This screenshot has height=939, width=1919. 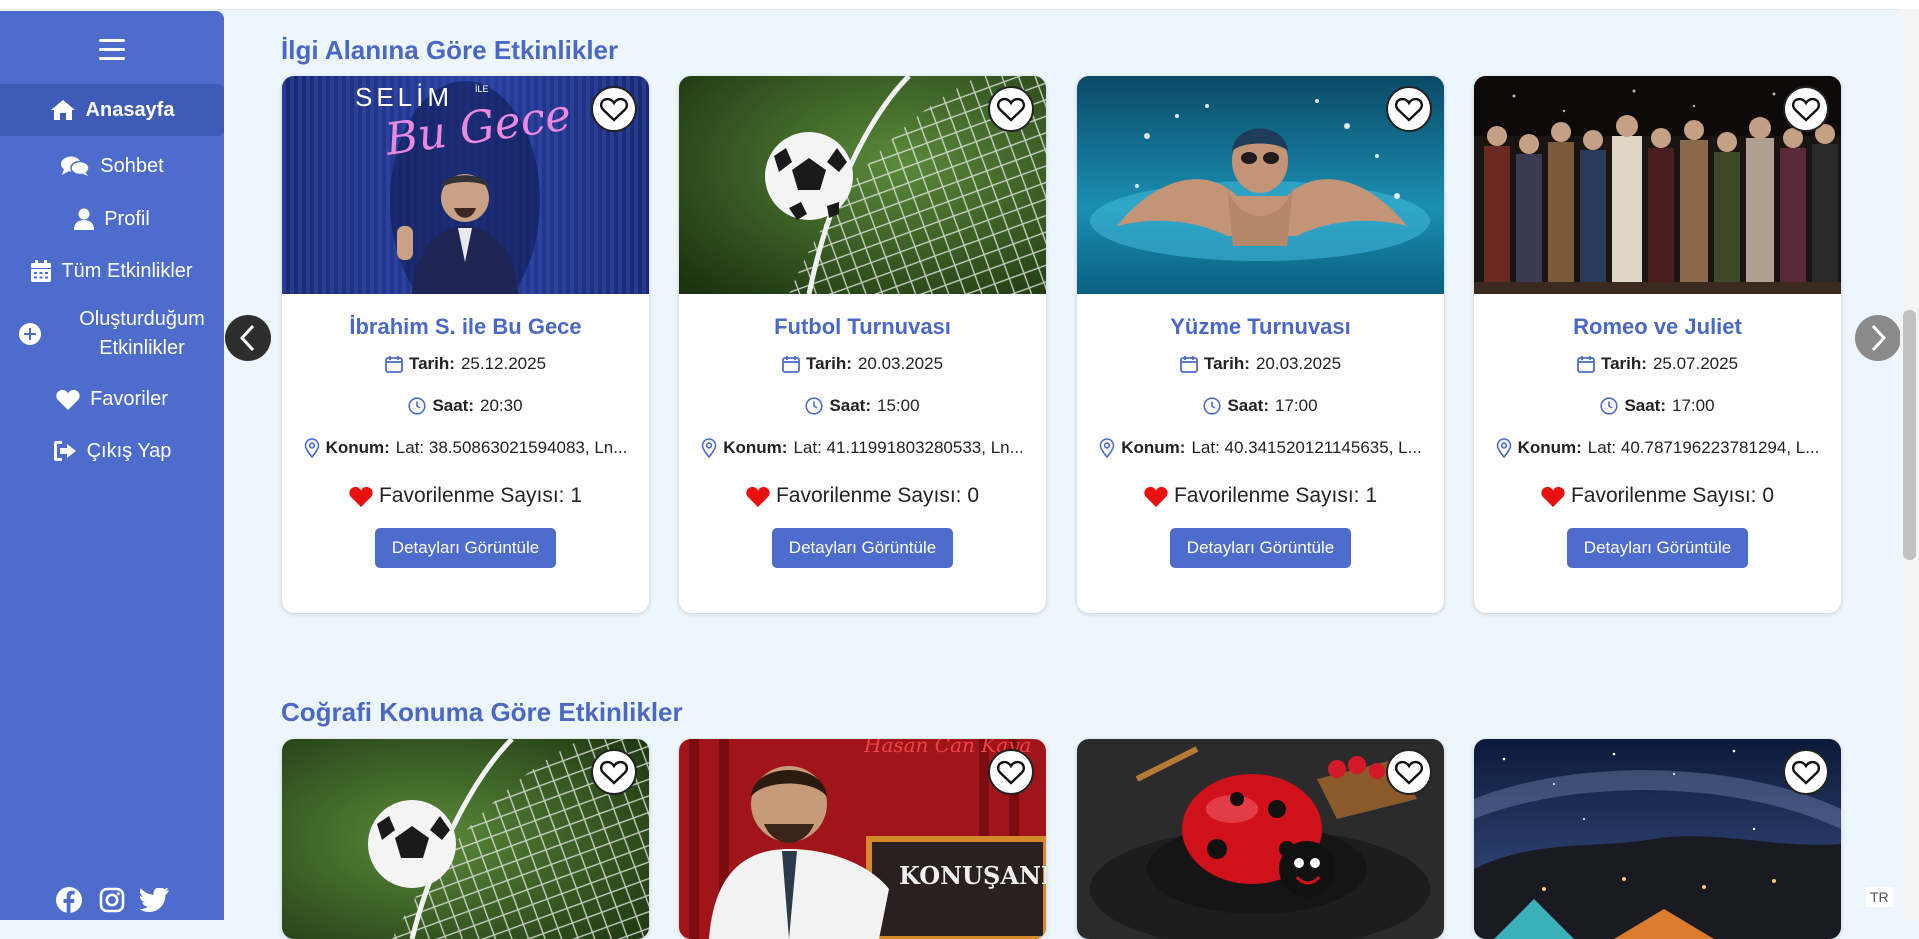 I want to click on event-time: Saat: 20:30, so click(x=465, y=406).